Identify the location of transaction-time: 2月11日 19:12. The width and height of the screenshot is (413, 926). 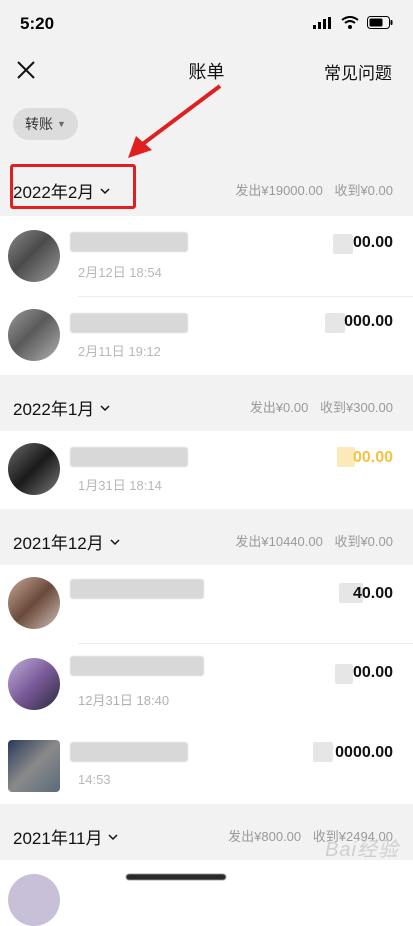
(119, 351).